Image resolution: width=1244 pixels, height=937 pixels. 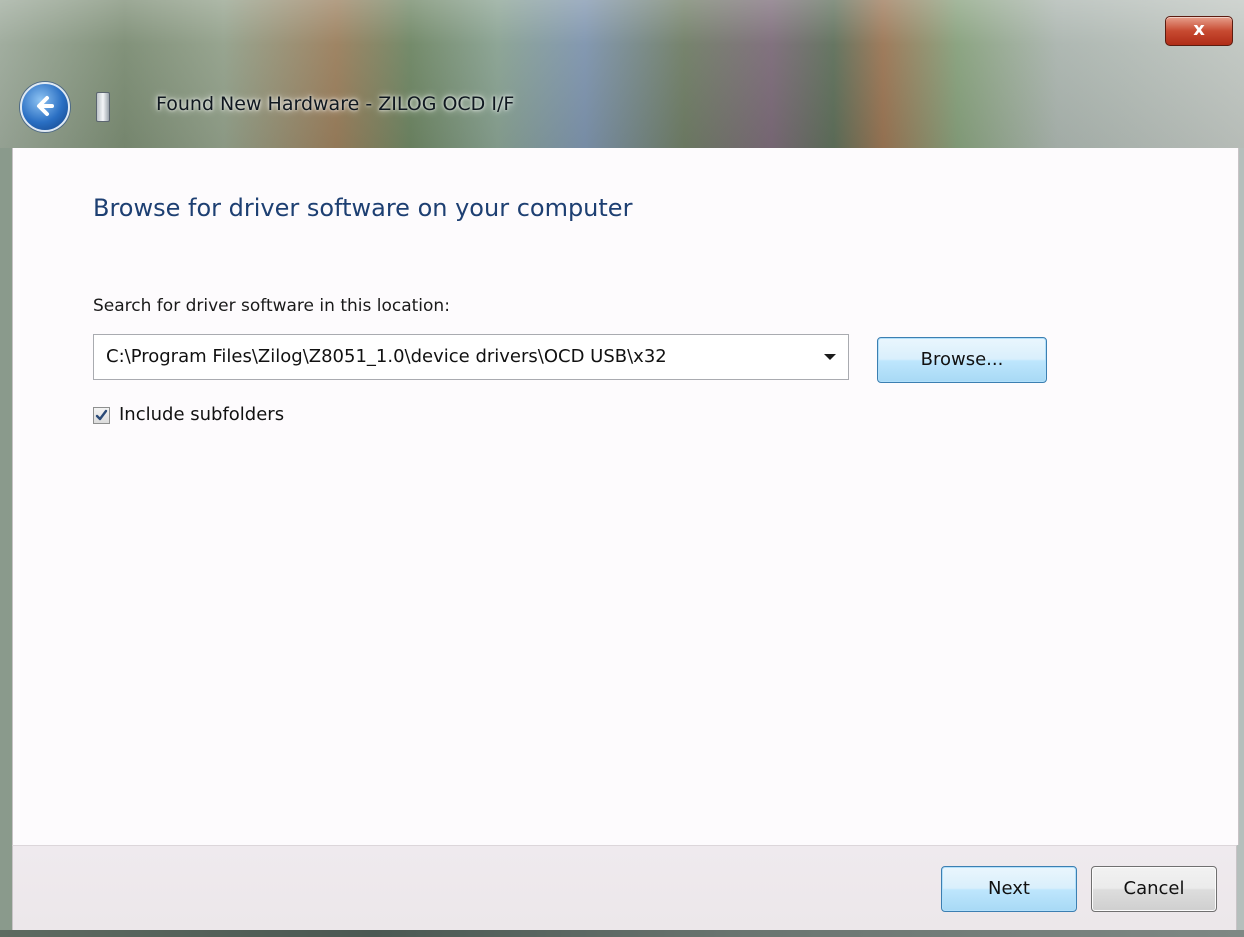 I want to click on include-subfolders-checkbox, so click(x=101, y=415).